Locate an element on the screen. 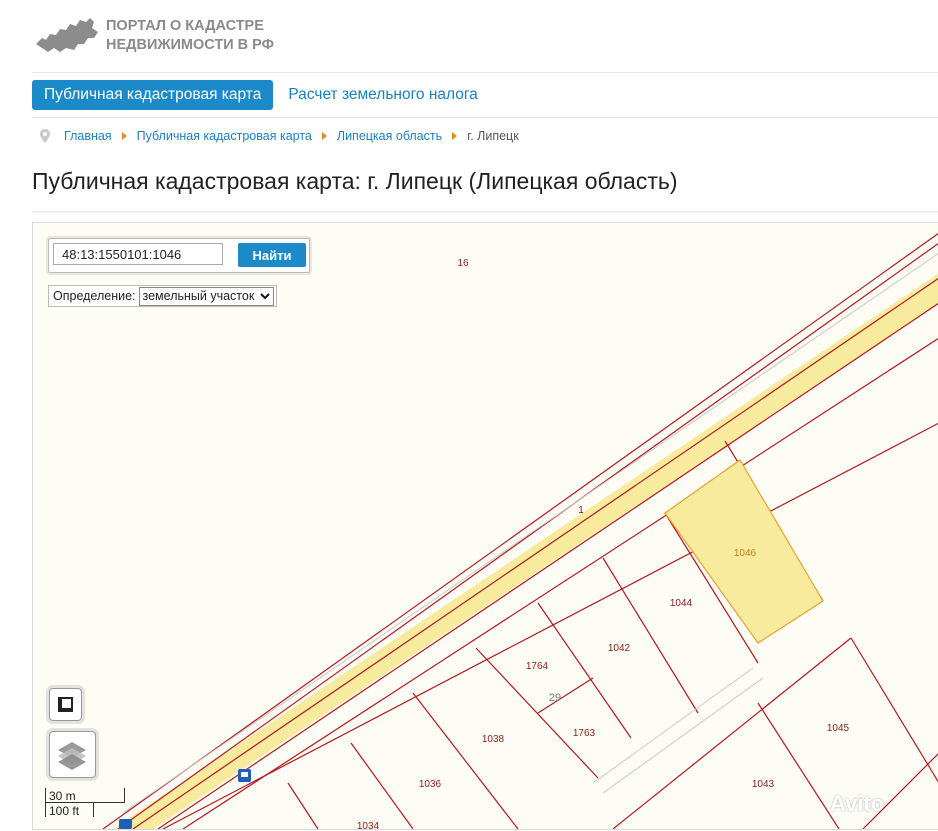  parcel-label: 1045 is located at coordinates (838, 728).